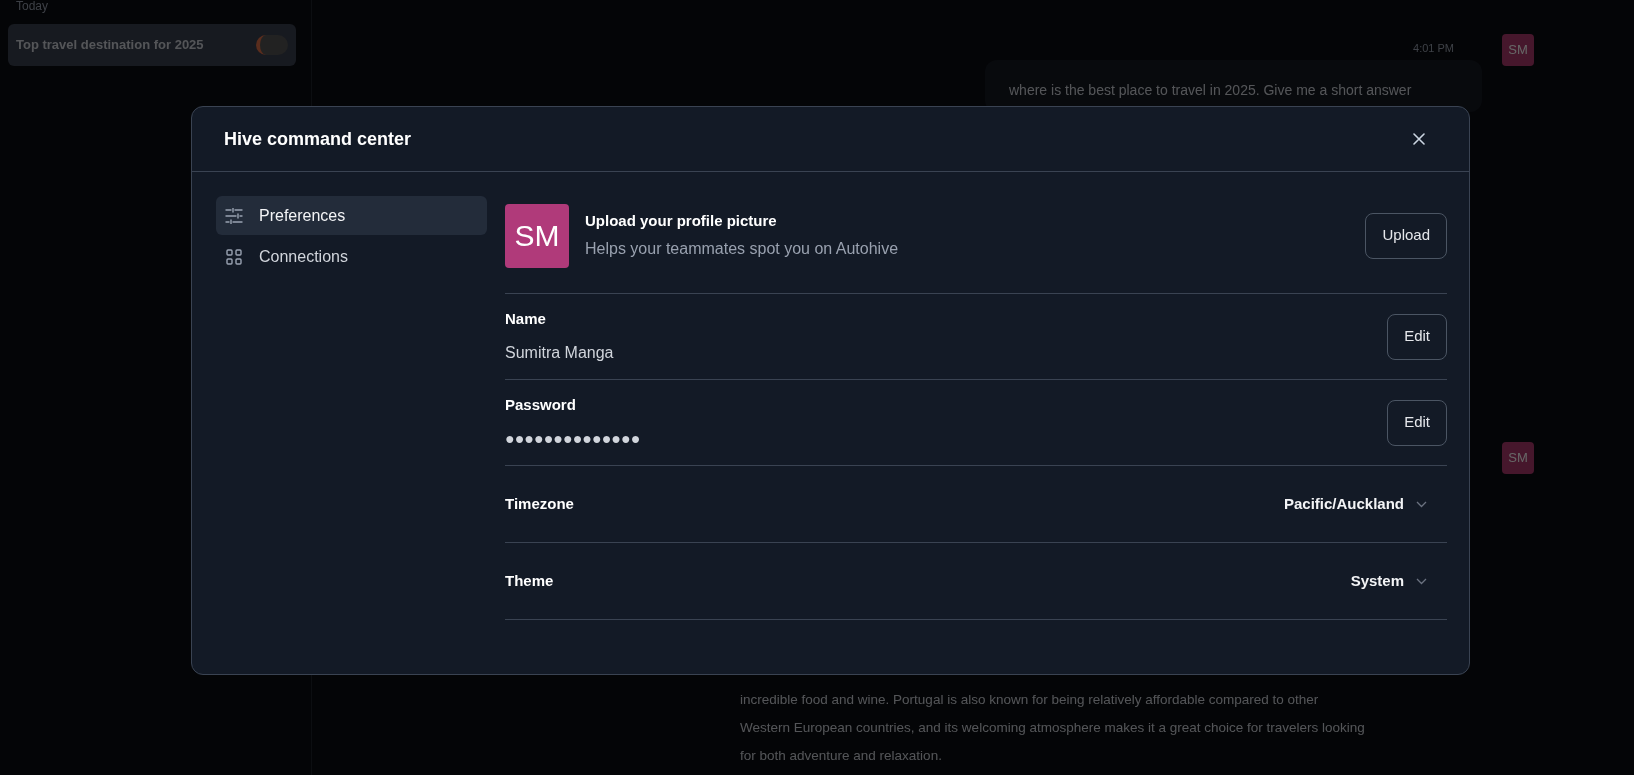 The height and width of the screenshot is (775, 1634). What do you see at coordinates (529, 580) in the screenshot?
I see `field-label: Theme` at bounding box center [529, 580].